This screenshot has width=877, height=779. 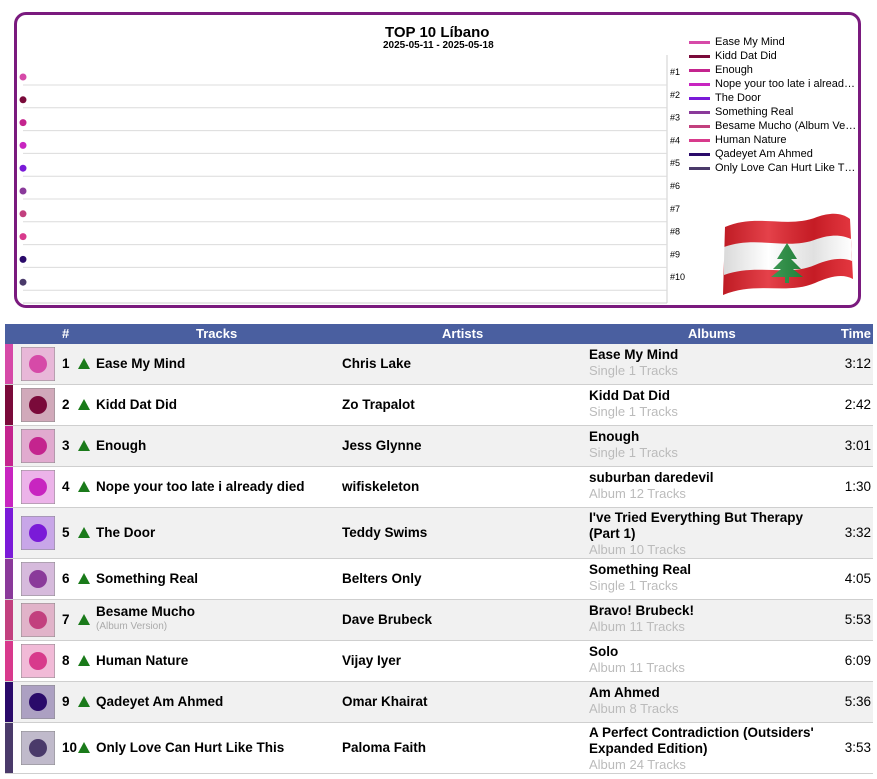 I want to click on track-cell: Nope your too late i already died, so click(x=200, y=486).